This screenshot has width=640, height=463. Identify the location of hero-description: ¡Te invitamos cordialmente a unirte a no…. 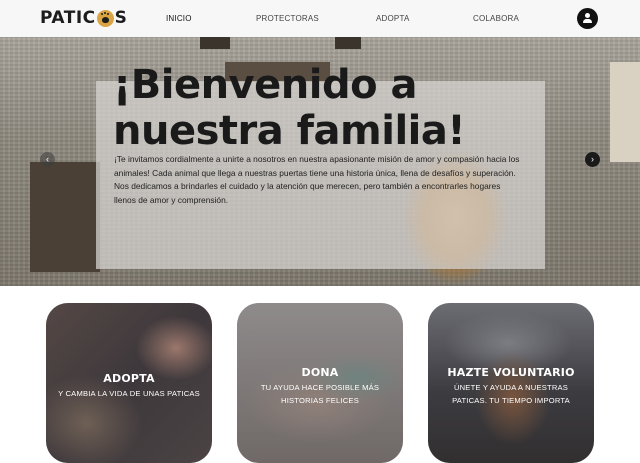
(317, 179).